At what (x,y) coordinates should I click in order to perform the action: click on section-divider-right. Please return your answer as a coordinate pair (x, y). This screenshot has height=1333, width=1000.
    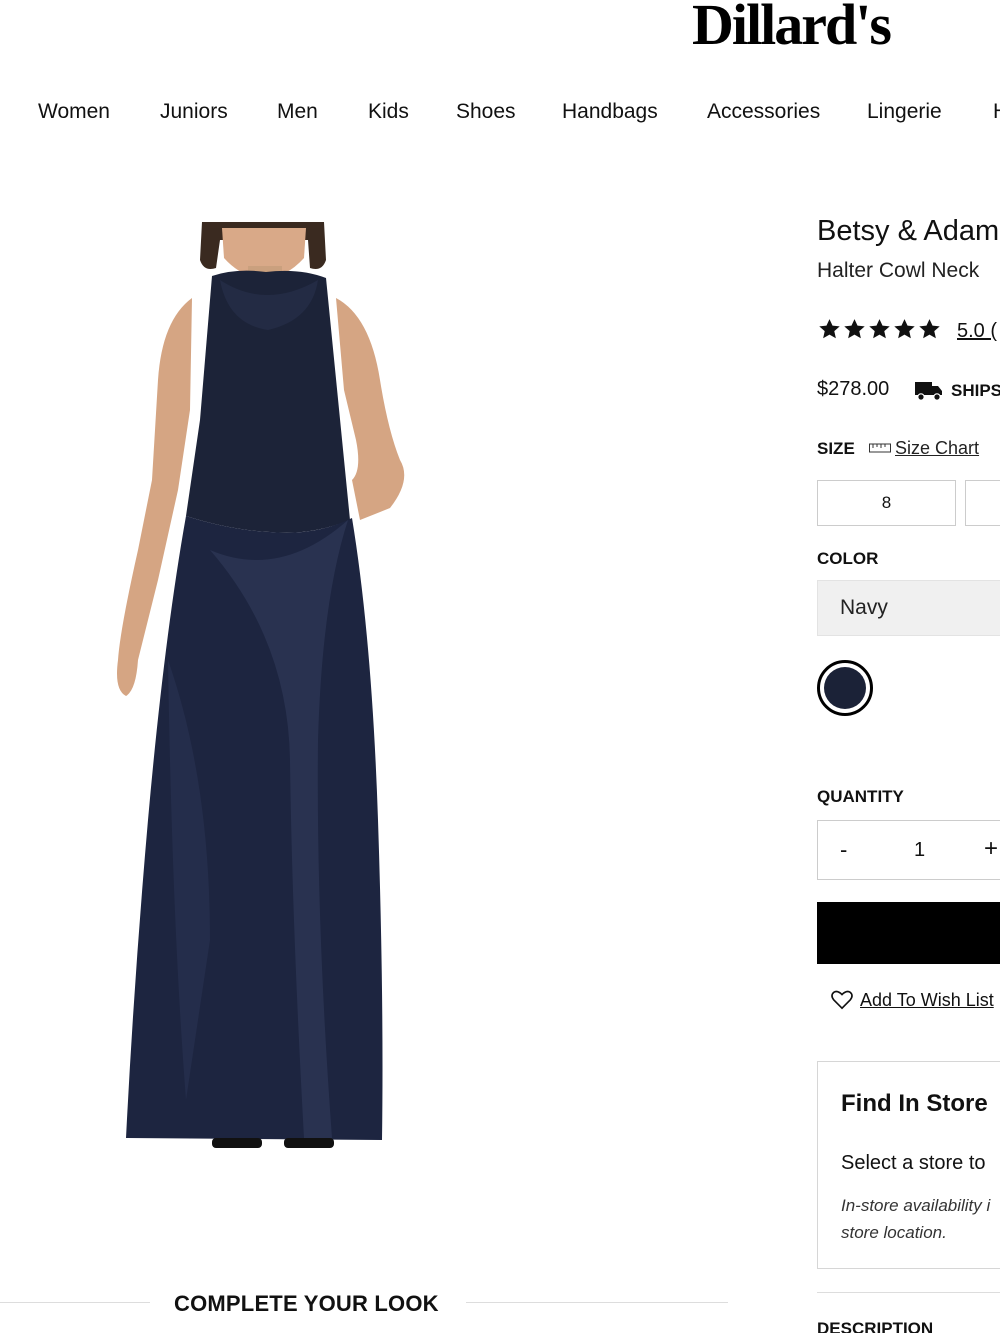
    Looking at the image, I should click on (597, 1302).